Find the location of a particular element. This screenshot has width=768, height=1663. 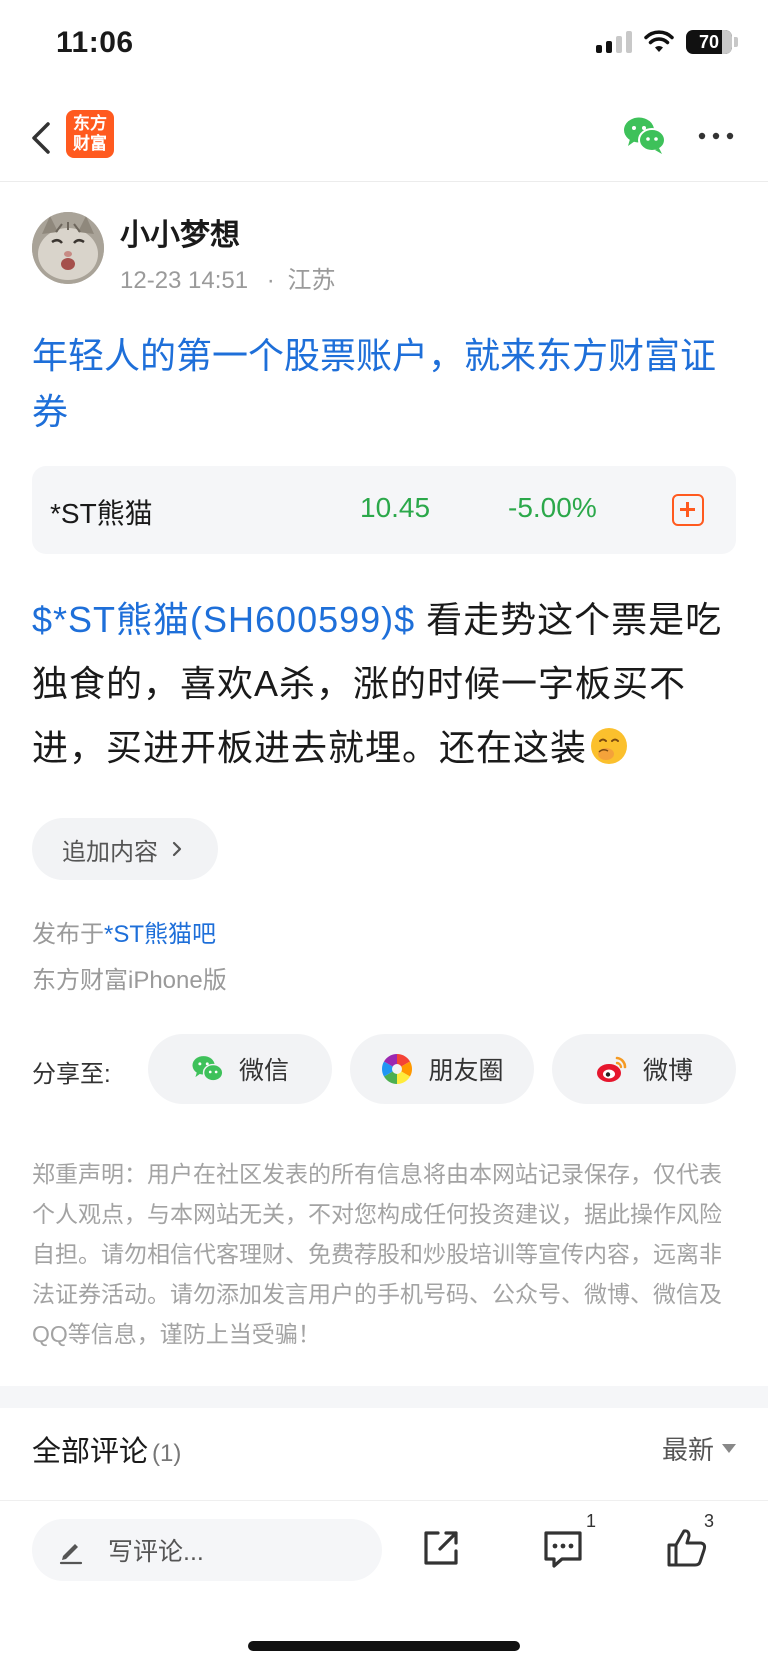

cat-avatar-image is located at coordinates (68, 248).